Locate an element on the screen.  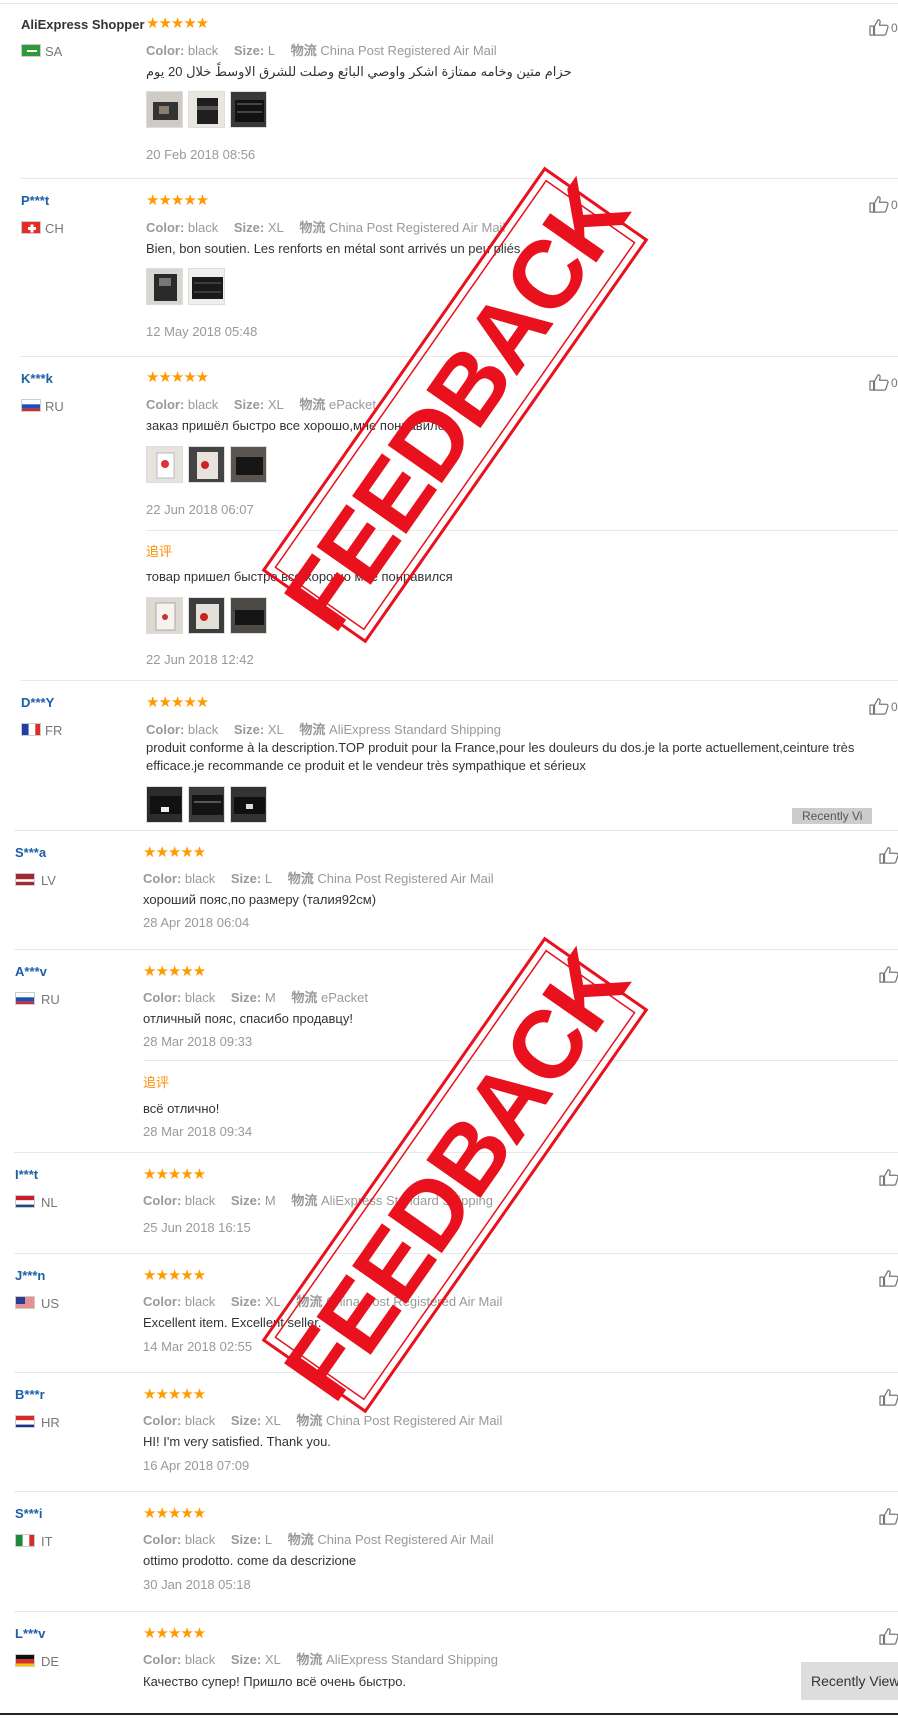
flag-hr-icon is located at coordinates (25, 1421).